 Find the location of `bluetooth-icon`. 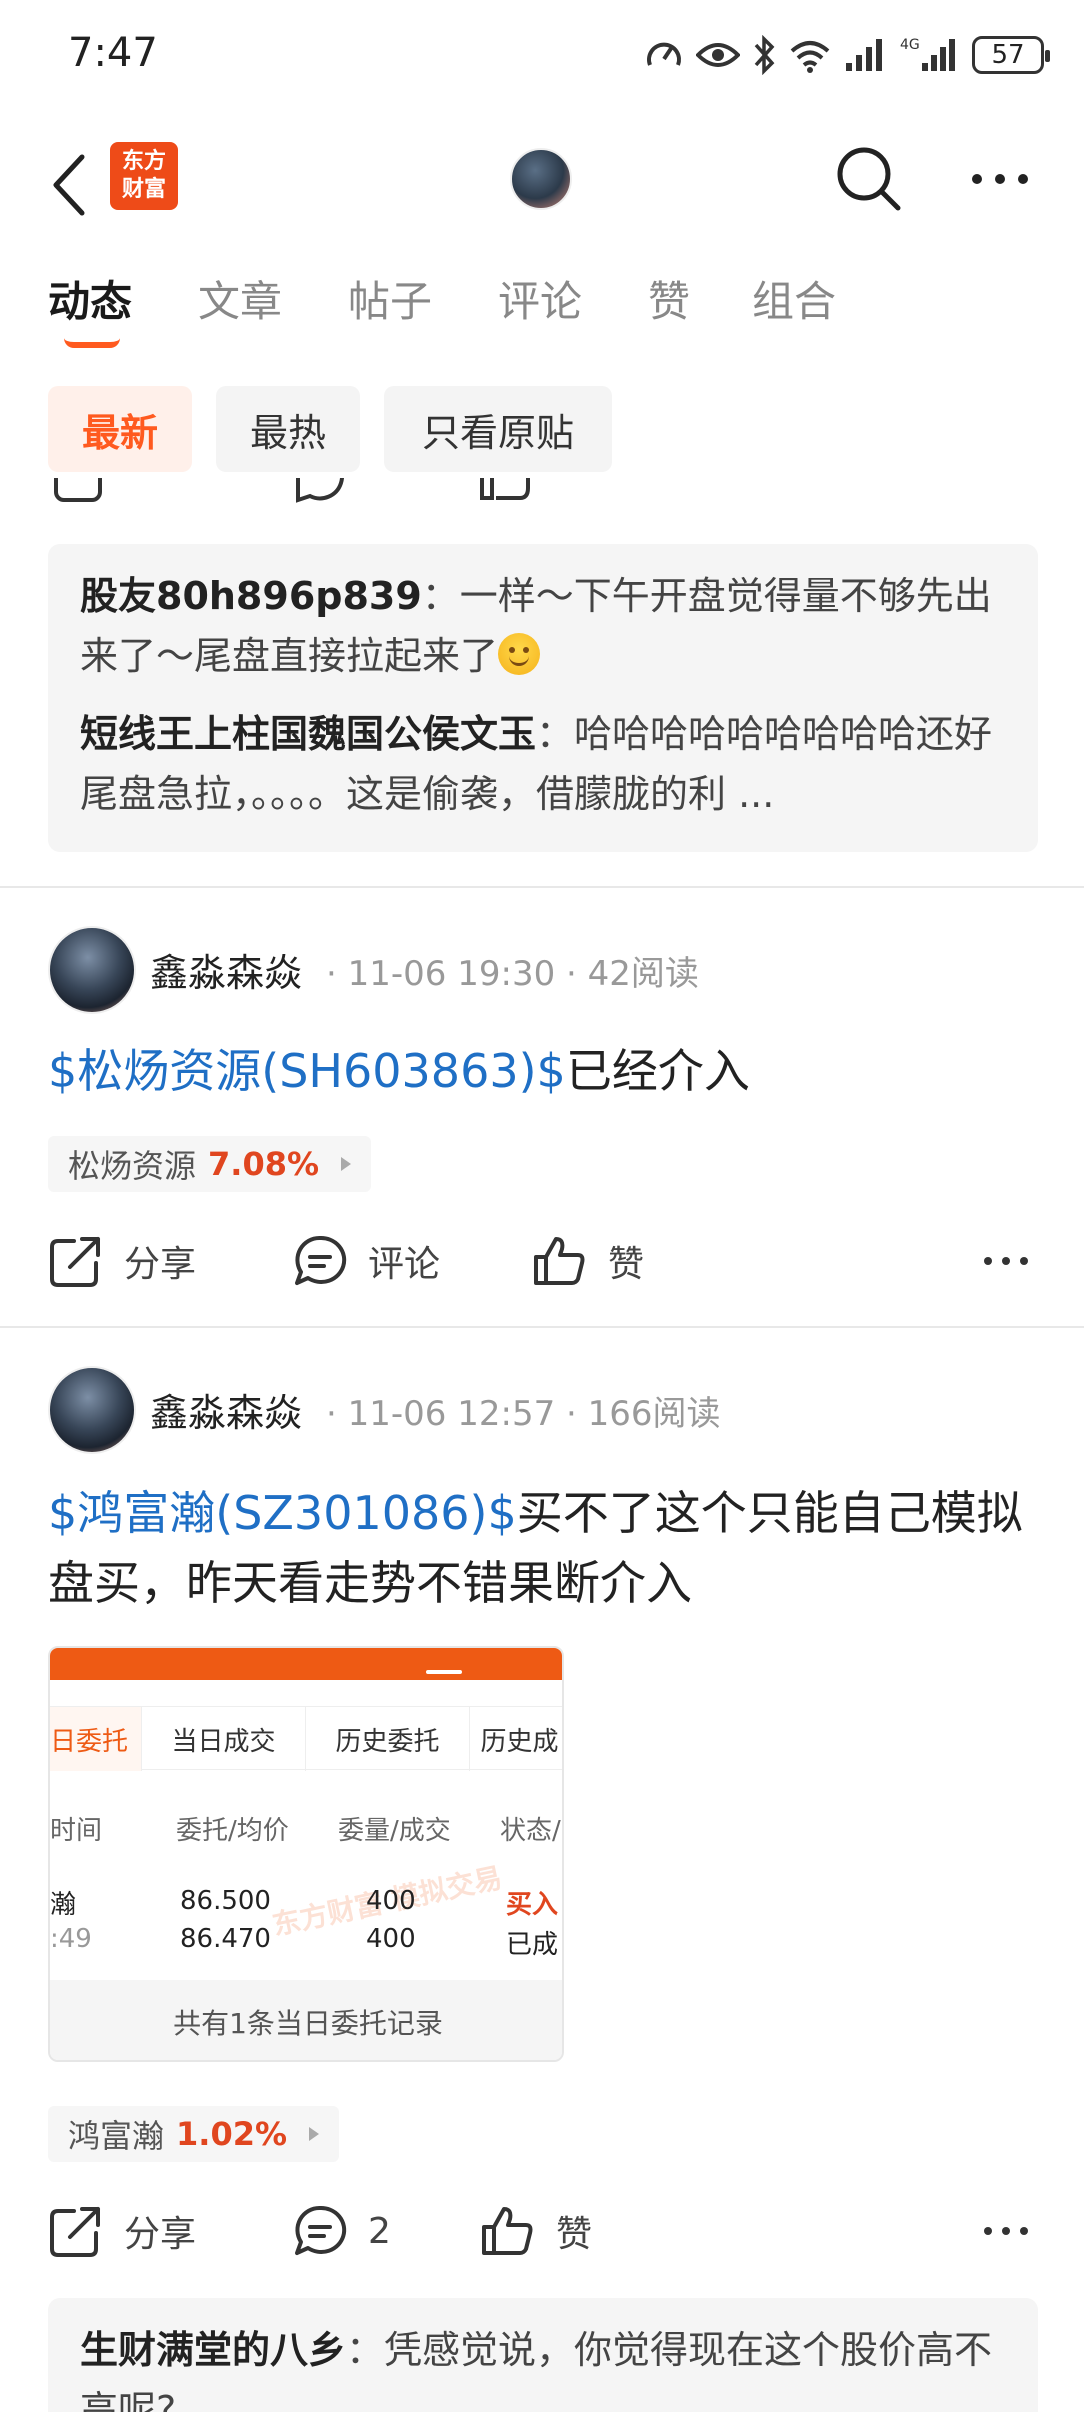

bluetooth-icon is located at coordinates (764, 55).